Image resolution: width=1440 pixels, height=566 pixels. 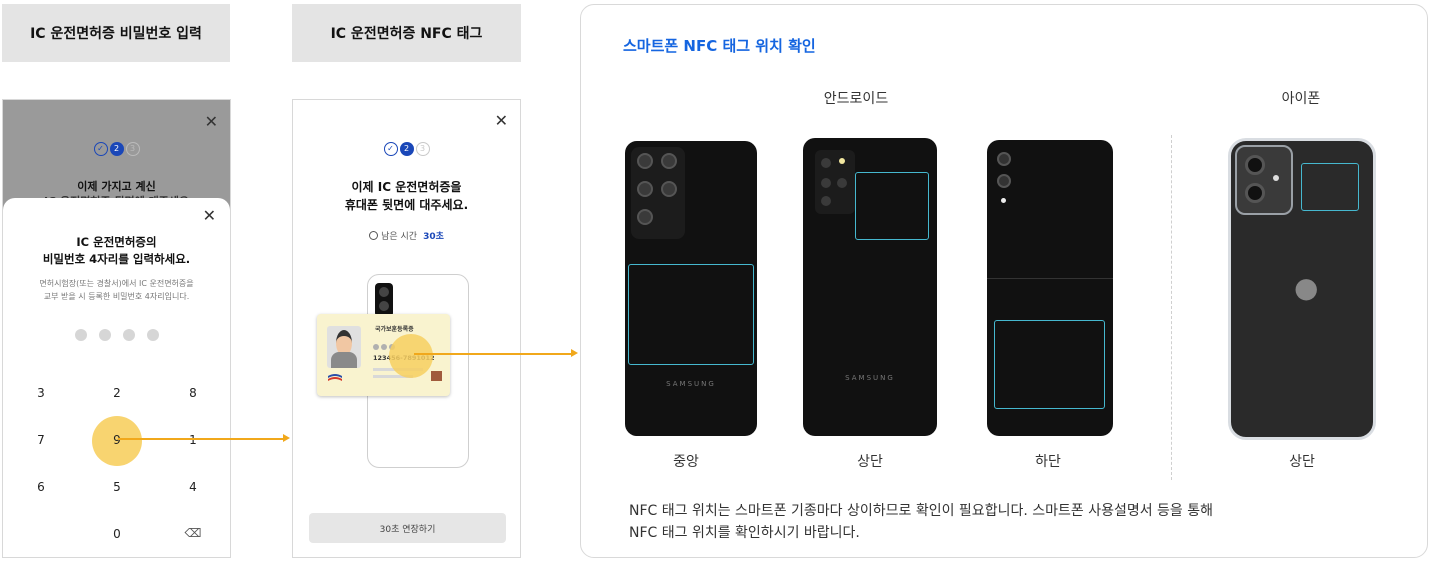 I want to click on remaining-time: 남은 시간 30초, so click(x=406, y=235).